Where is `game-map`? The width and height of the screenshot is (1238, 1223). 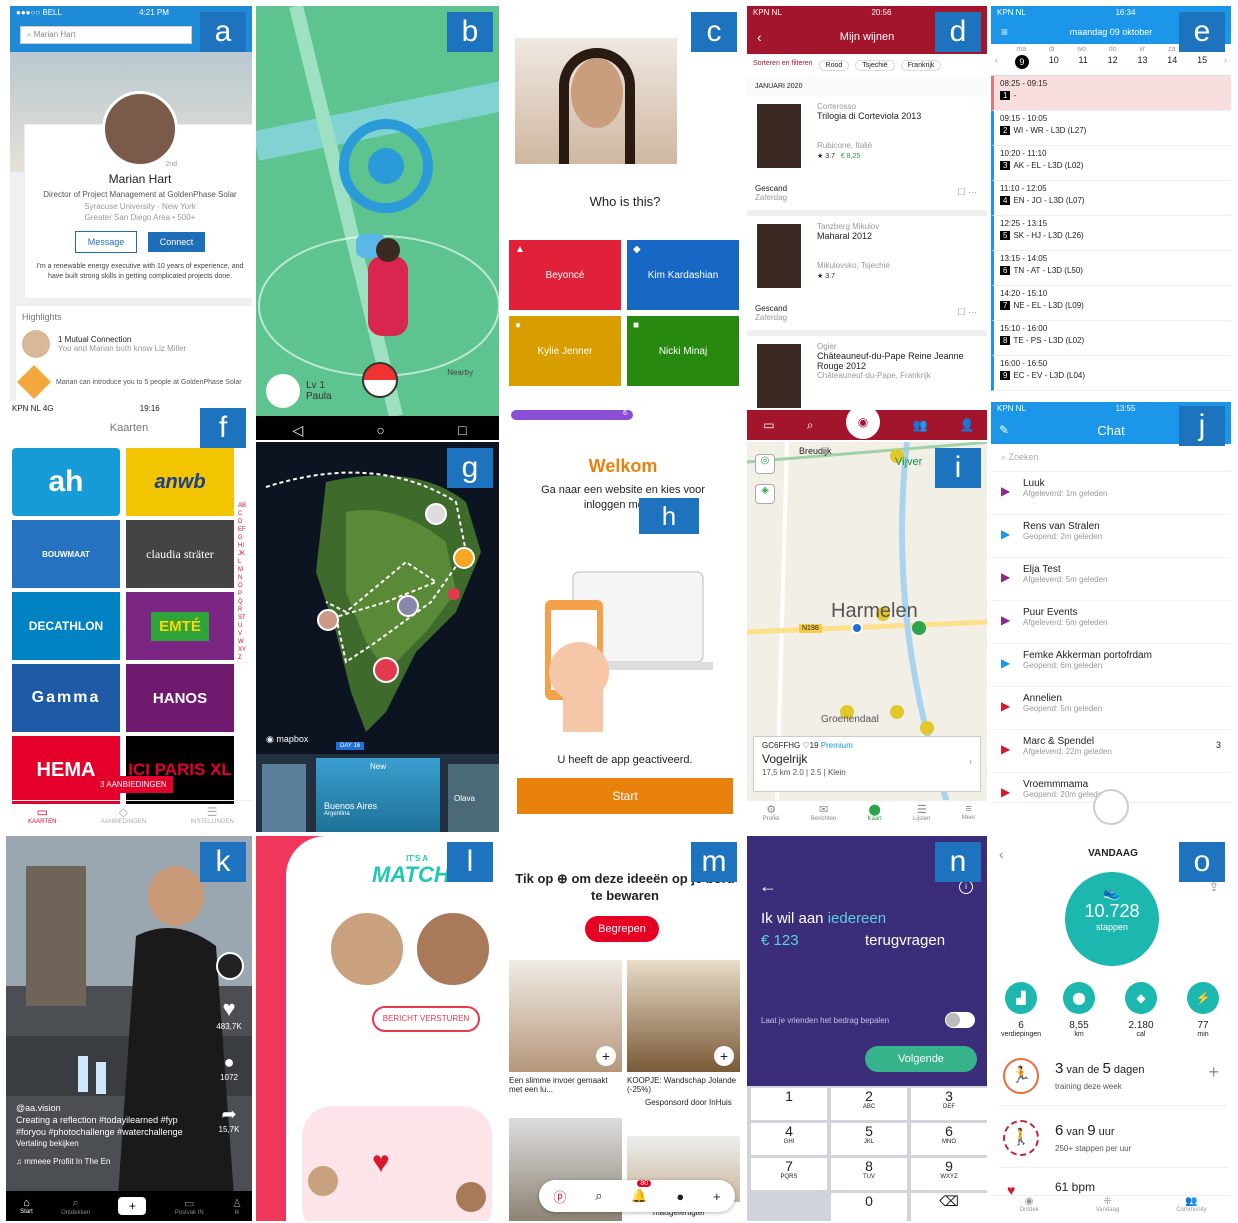 game-map is located at coordinates (378, 211).